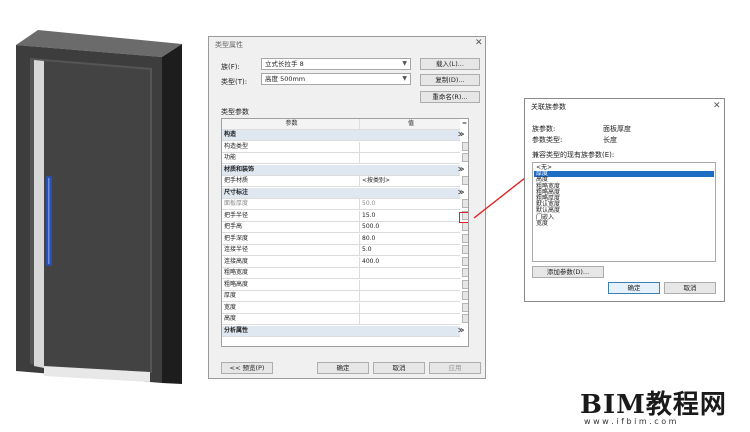 The image size is (750, 432). Describe the element at coordinates (690, 288) in the screenshot. I see `assoc-cancel-button: 取消` at that location.